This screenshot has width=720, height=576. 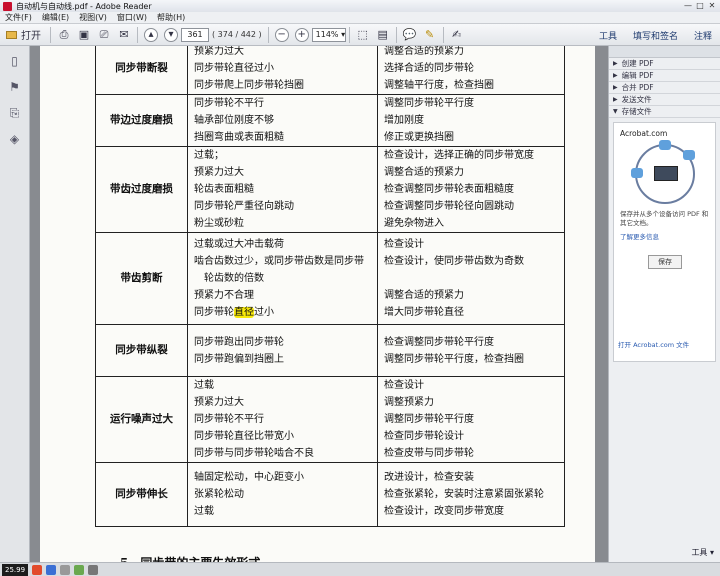 I want to click on cloud-devices-icon, so click(x=662, y=172).